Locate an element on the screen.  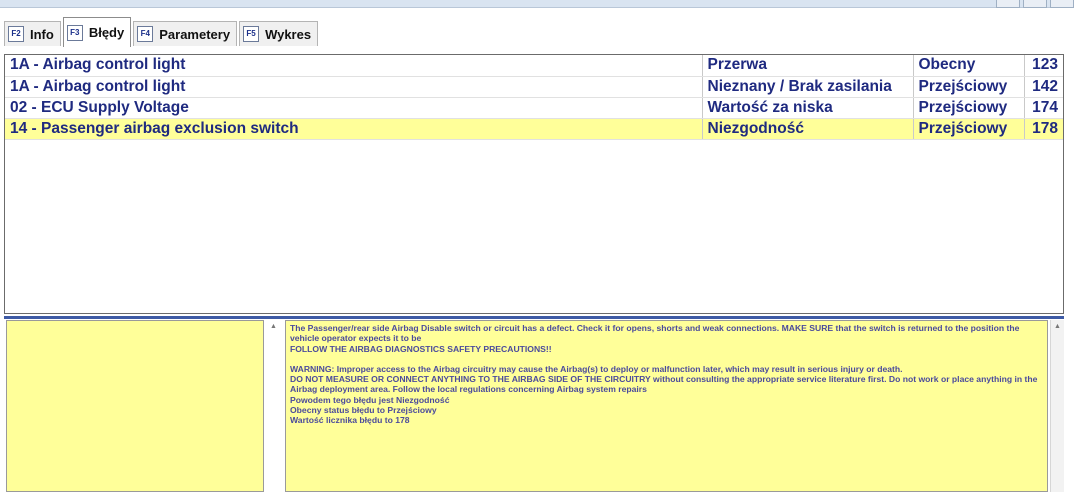
tab-info: F2 Info is located at coordinates (32, 33).